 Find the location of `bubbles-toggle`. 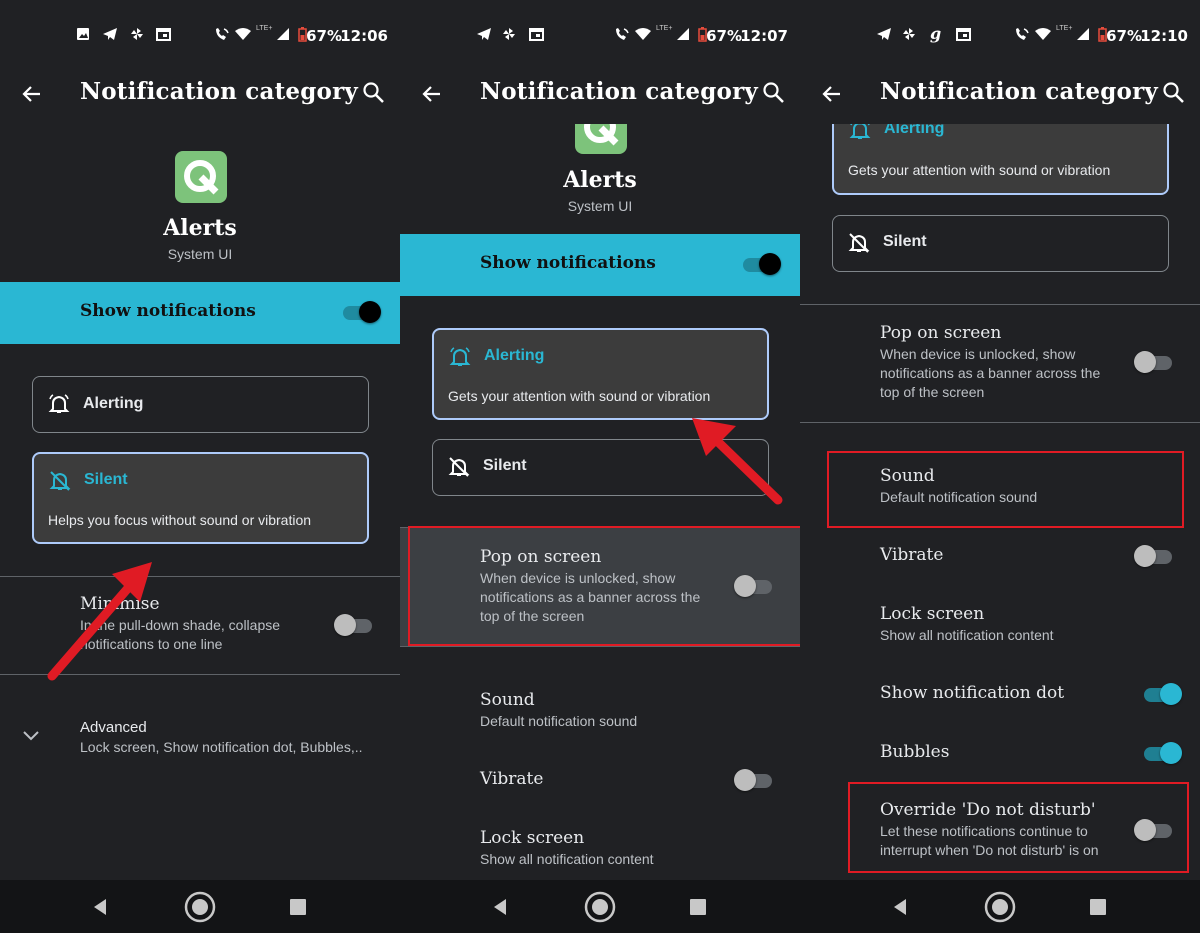

bubbles-toggle is located at coordinates (1163, 753).